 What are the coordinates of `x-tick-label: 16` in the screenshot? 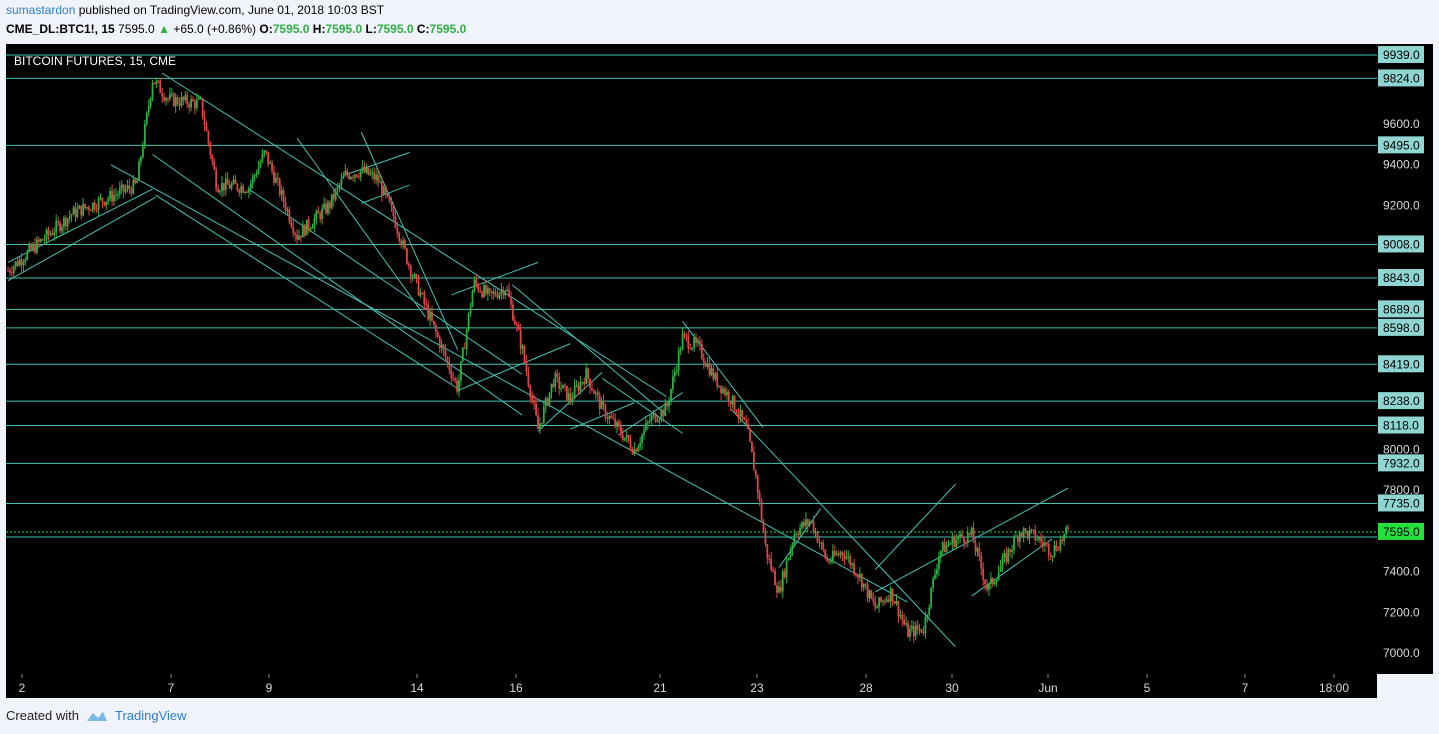 It's located at (516, 688).